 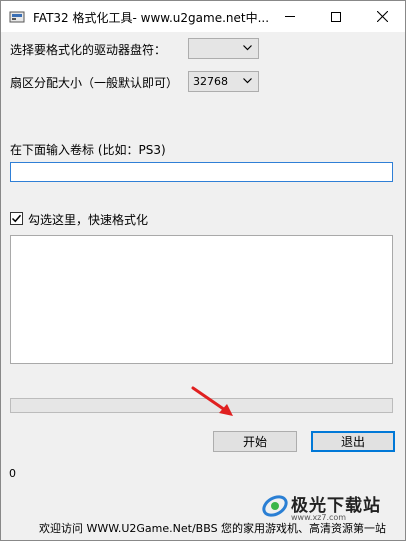 I want to click on sector-size-label: 扇区分配大小（一般默认即可）, so click(x=94, y=83).